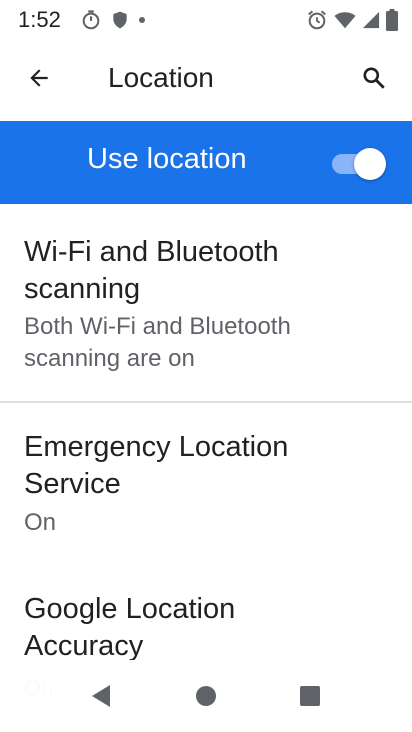  I want to click on search-button, so click(374, 80).